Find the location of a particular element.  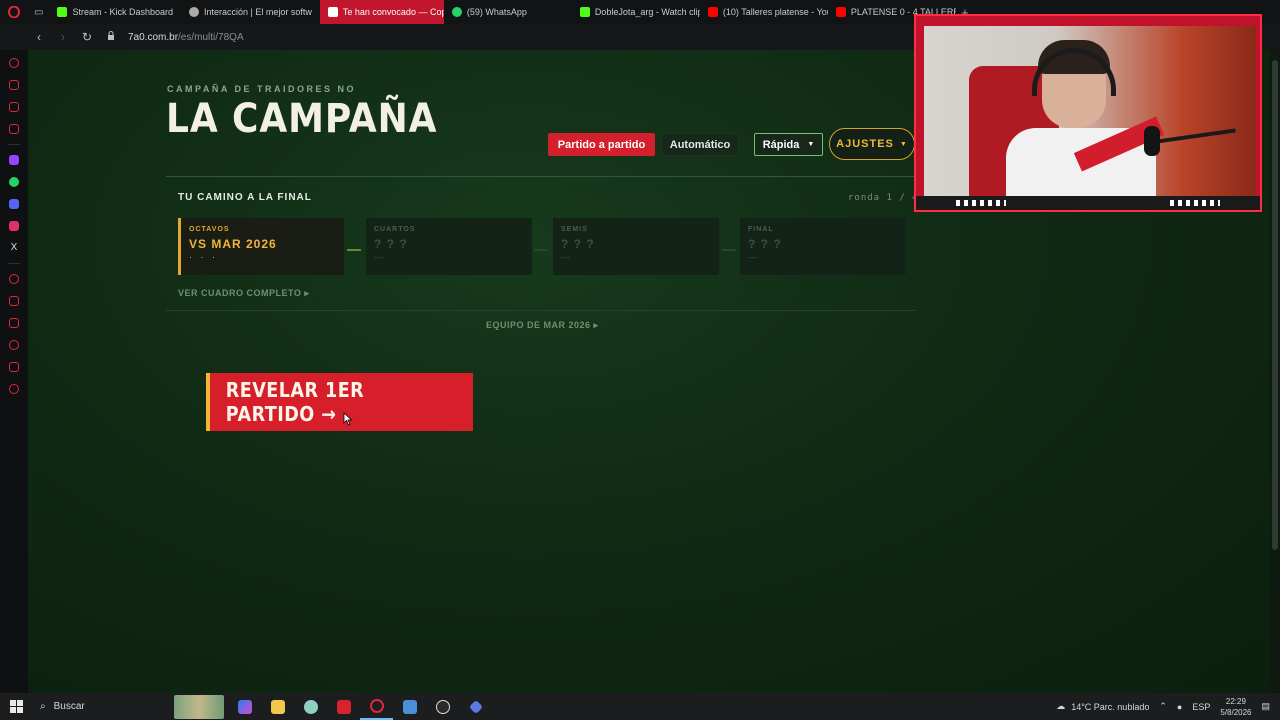

search-icon: ⌕ is located at coordinates (43, 706).